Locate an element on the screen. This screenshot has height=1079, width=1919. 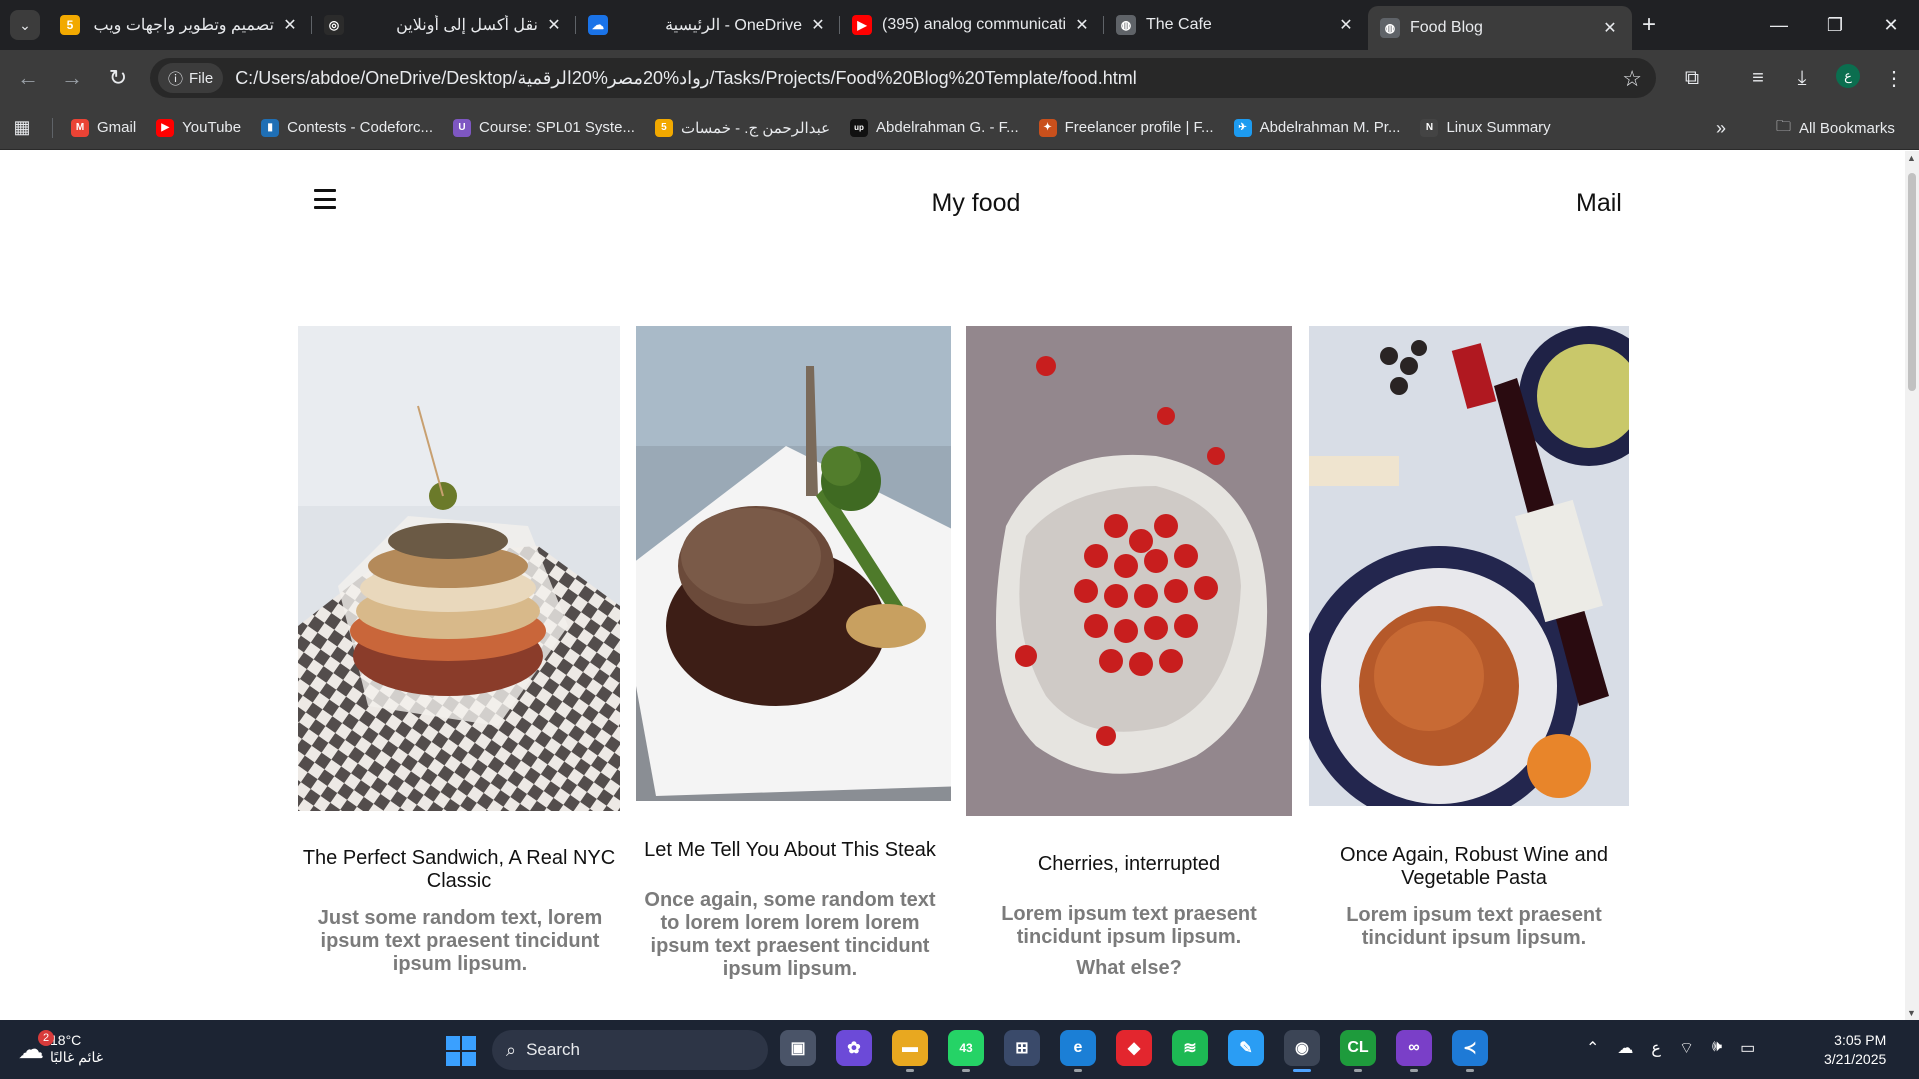
media-control-icon: ≡ is located at coordinates (1758, 78).